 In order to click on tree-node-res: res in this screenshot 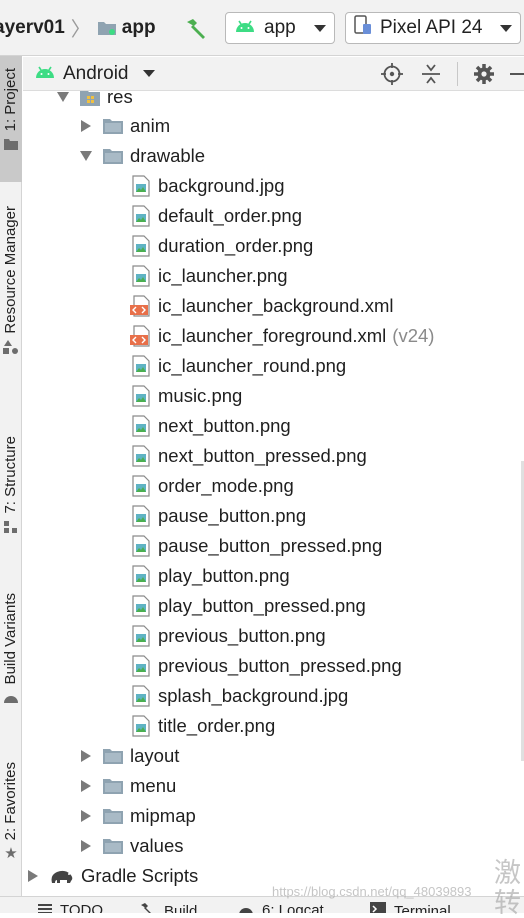, I will do `click(93, 101)`.